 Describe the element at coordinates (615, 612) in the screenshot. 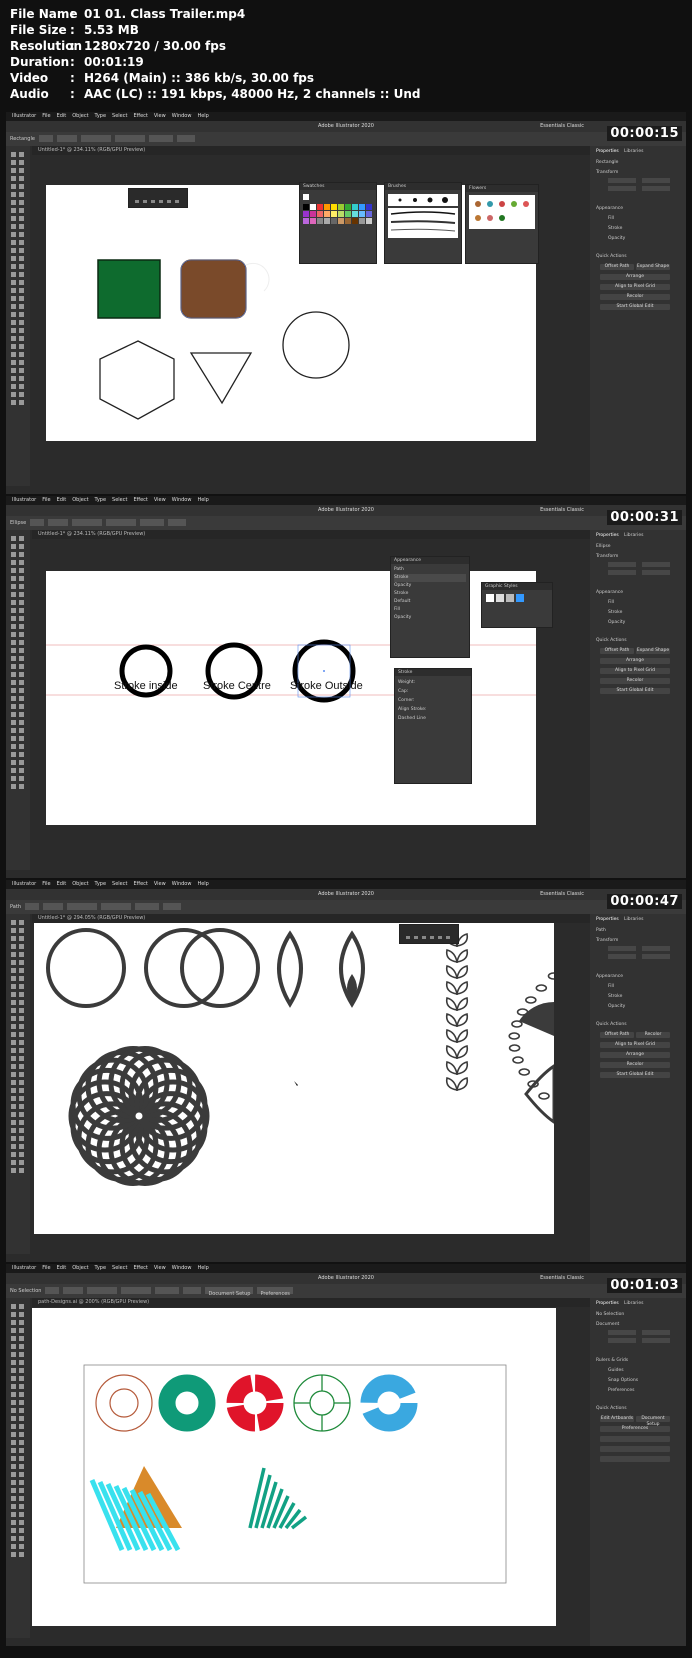

I see `stroke-label: Stroke` at that location.